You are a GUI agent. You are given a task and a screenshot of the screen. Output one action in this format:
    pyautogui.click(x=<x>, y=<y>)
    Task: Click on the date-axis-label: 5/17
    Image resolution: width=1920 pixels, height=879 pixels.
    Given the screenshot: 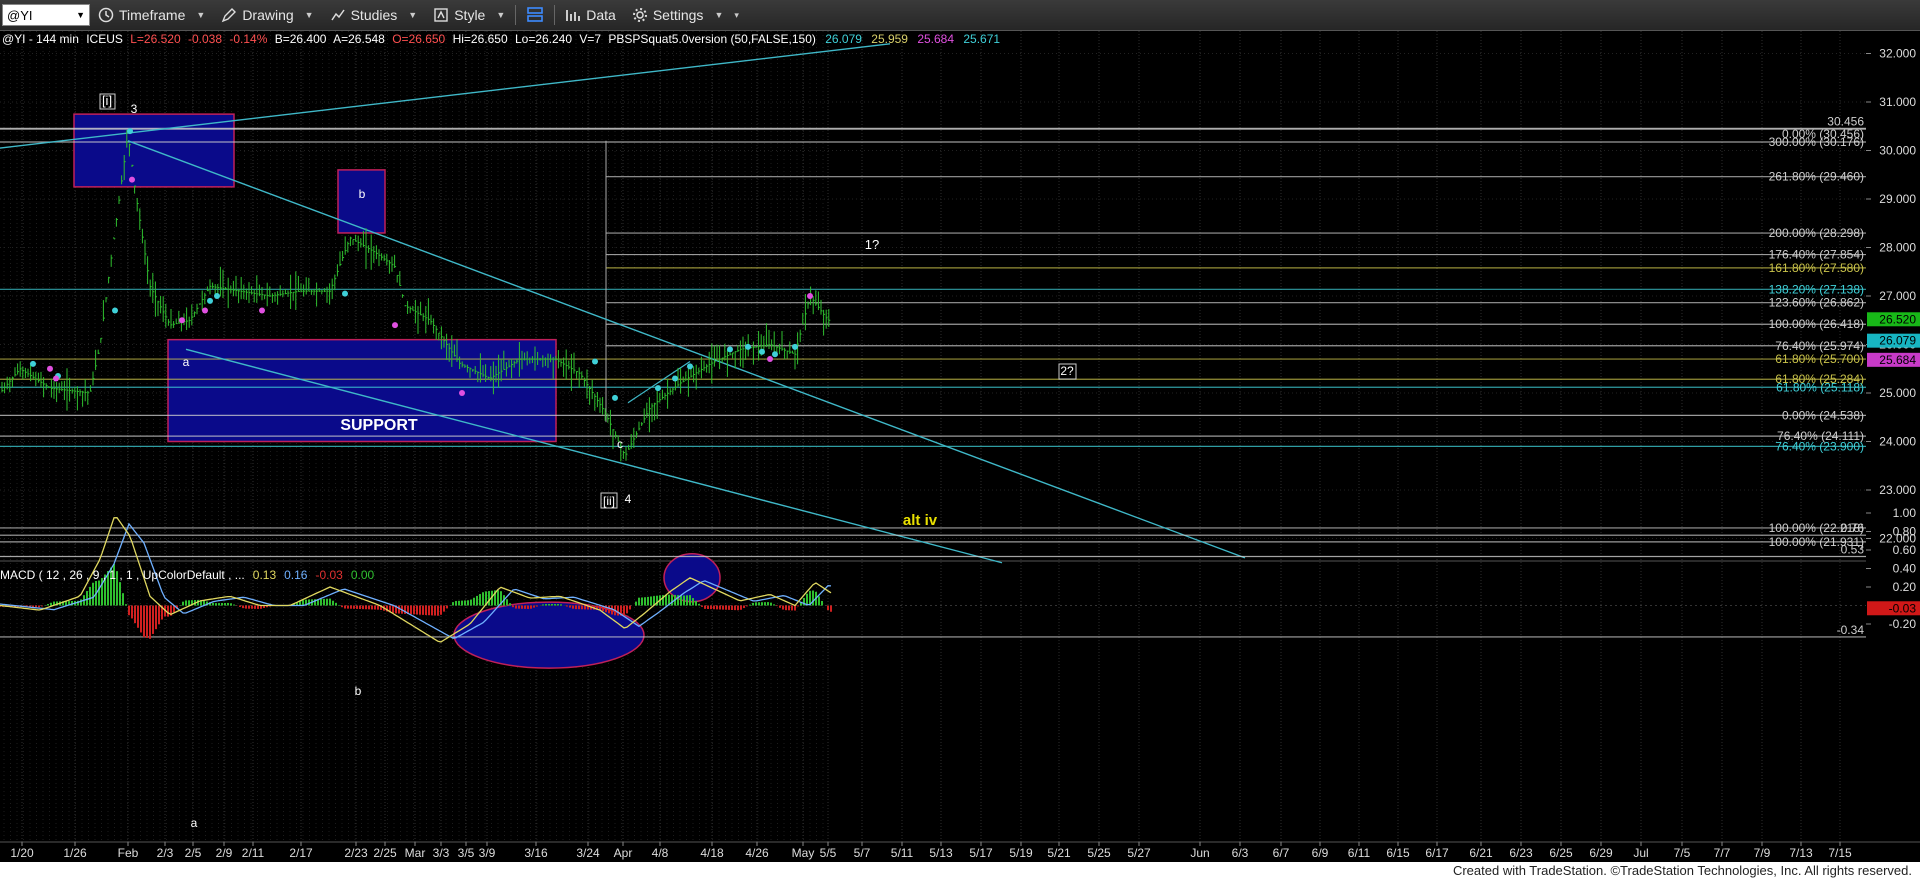 What is the action you would take?
    pyautogui.click(x=981, y=853)
    